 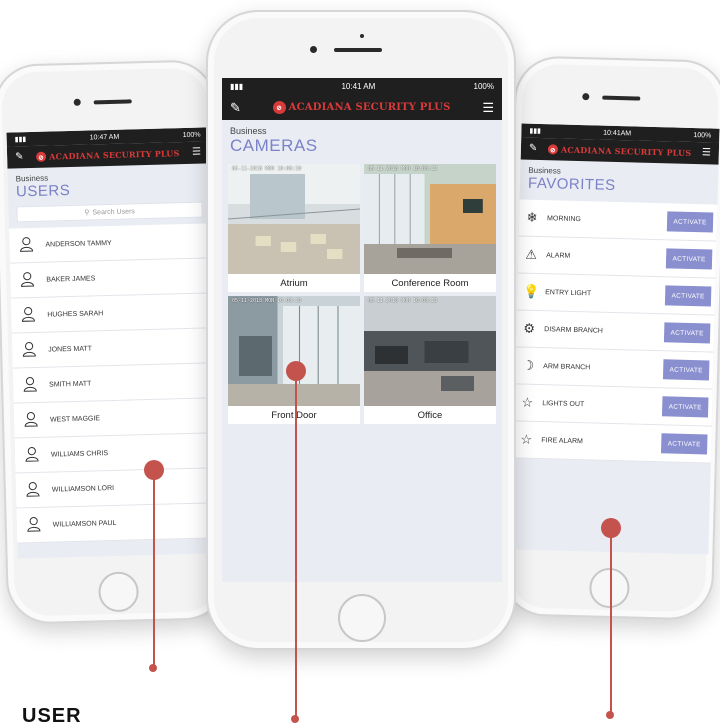 What do you see at coordinates (70, 349) in the screenshot?
I see `user-name: JONES MATT` at bounding box center [70, 349].